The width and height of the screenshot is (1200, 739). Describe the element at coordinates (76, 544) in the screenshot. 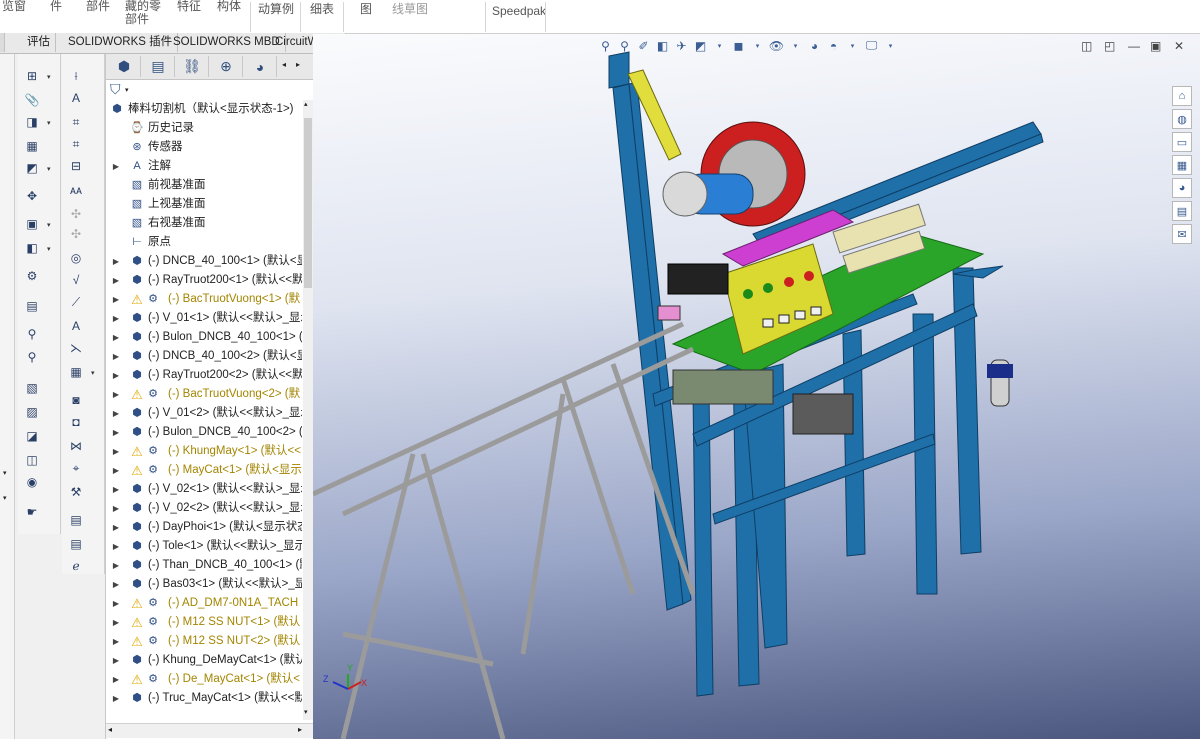

I see `publish-3d-pdf-icon: ▤` at that location.